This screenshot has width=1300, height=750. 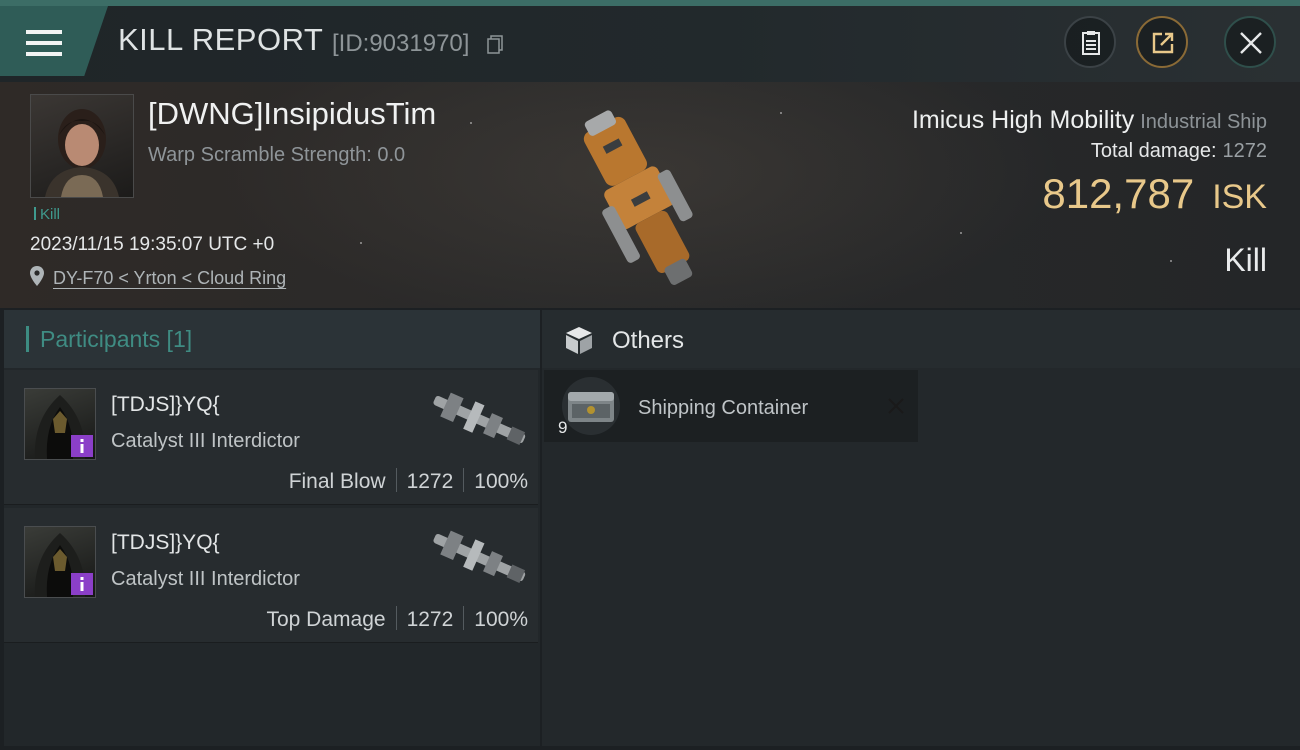 What do you see at coordinates (272, 339) in the screenshot?
I see `participants-header: Participants [1]` at bounding box center [272, 339].